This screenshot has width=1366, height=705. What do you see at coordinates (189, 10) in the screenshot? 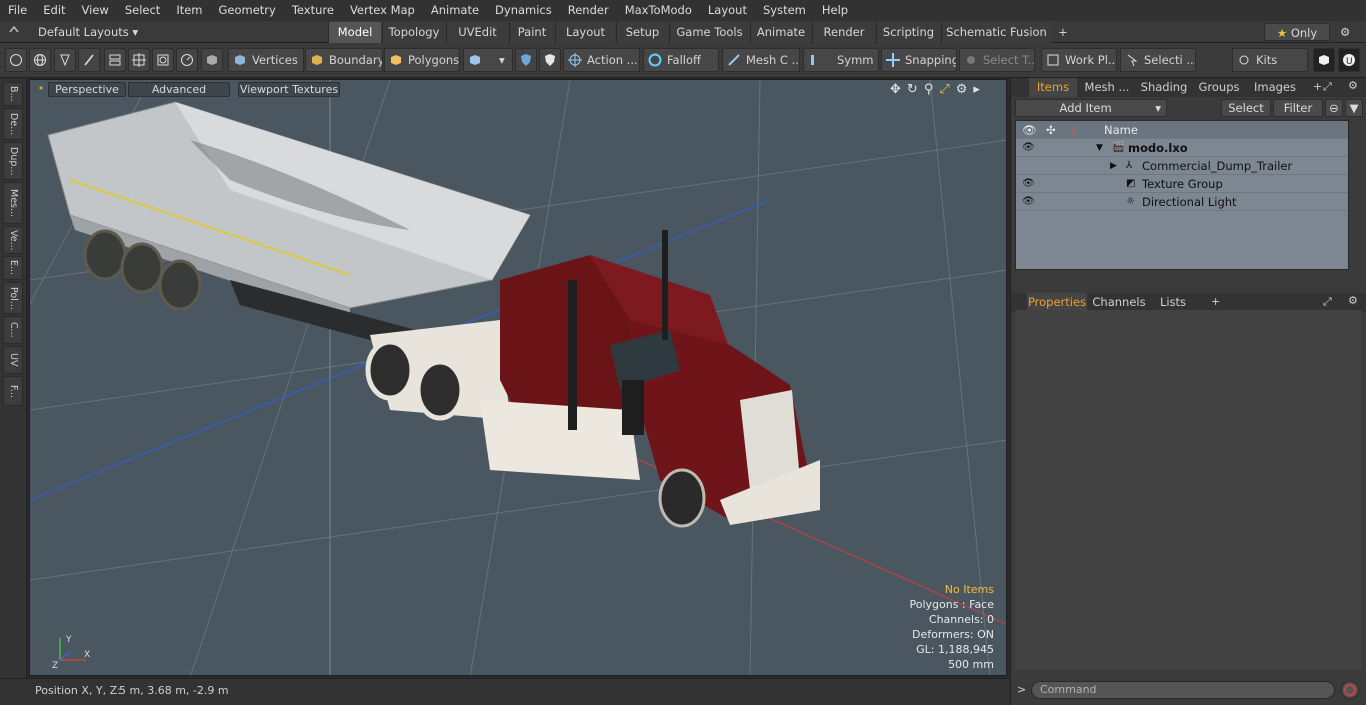
I see `menu-item-item: Item` at bounding box center [189, 10].